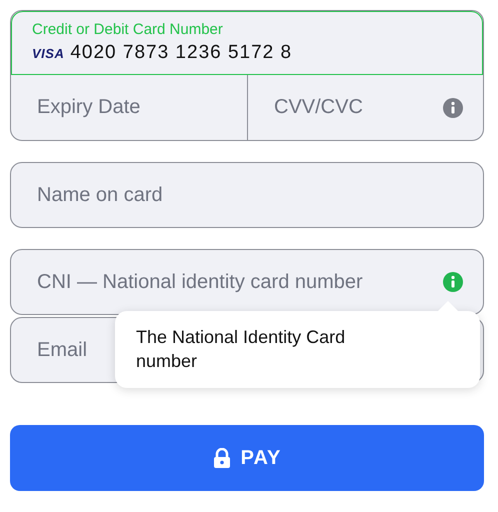  I want to click on tooltip-text: The National Identity Card number, so click(241, 349).